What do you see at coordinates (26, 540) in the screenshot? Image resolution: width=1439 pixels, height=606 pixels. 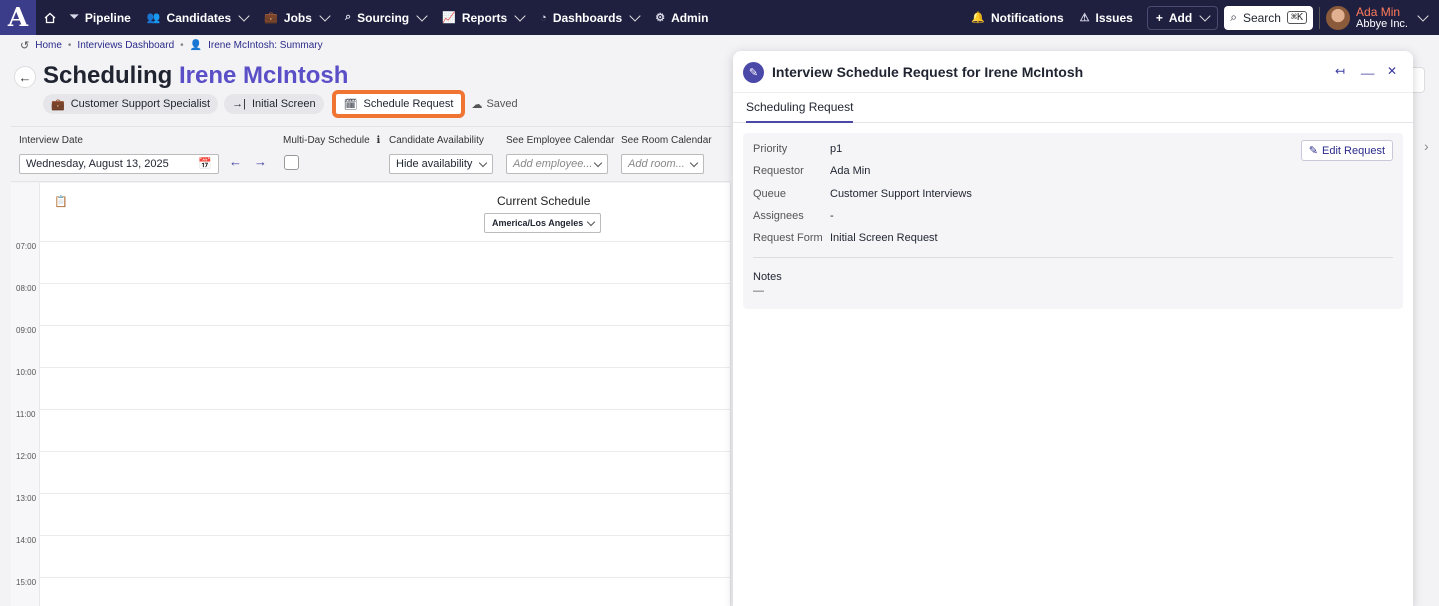 I see `hour-label: 14:00` at bounding box center [26, 540].